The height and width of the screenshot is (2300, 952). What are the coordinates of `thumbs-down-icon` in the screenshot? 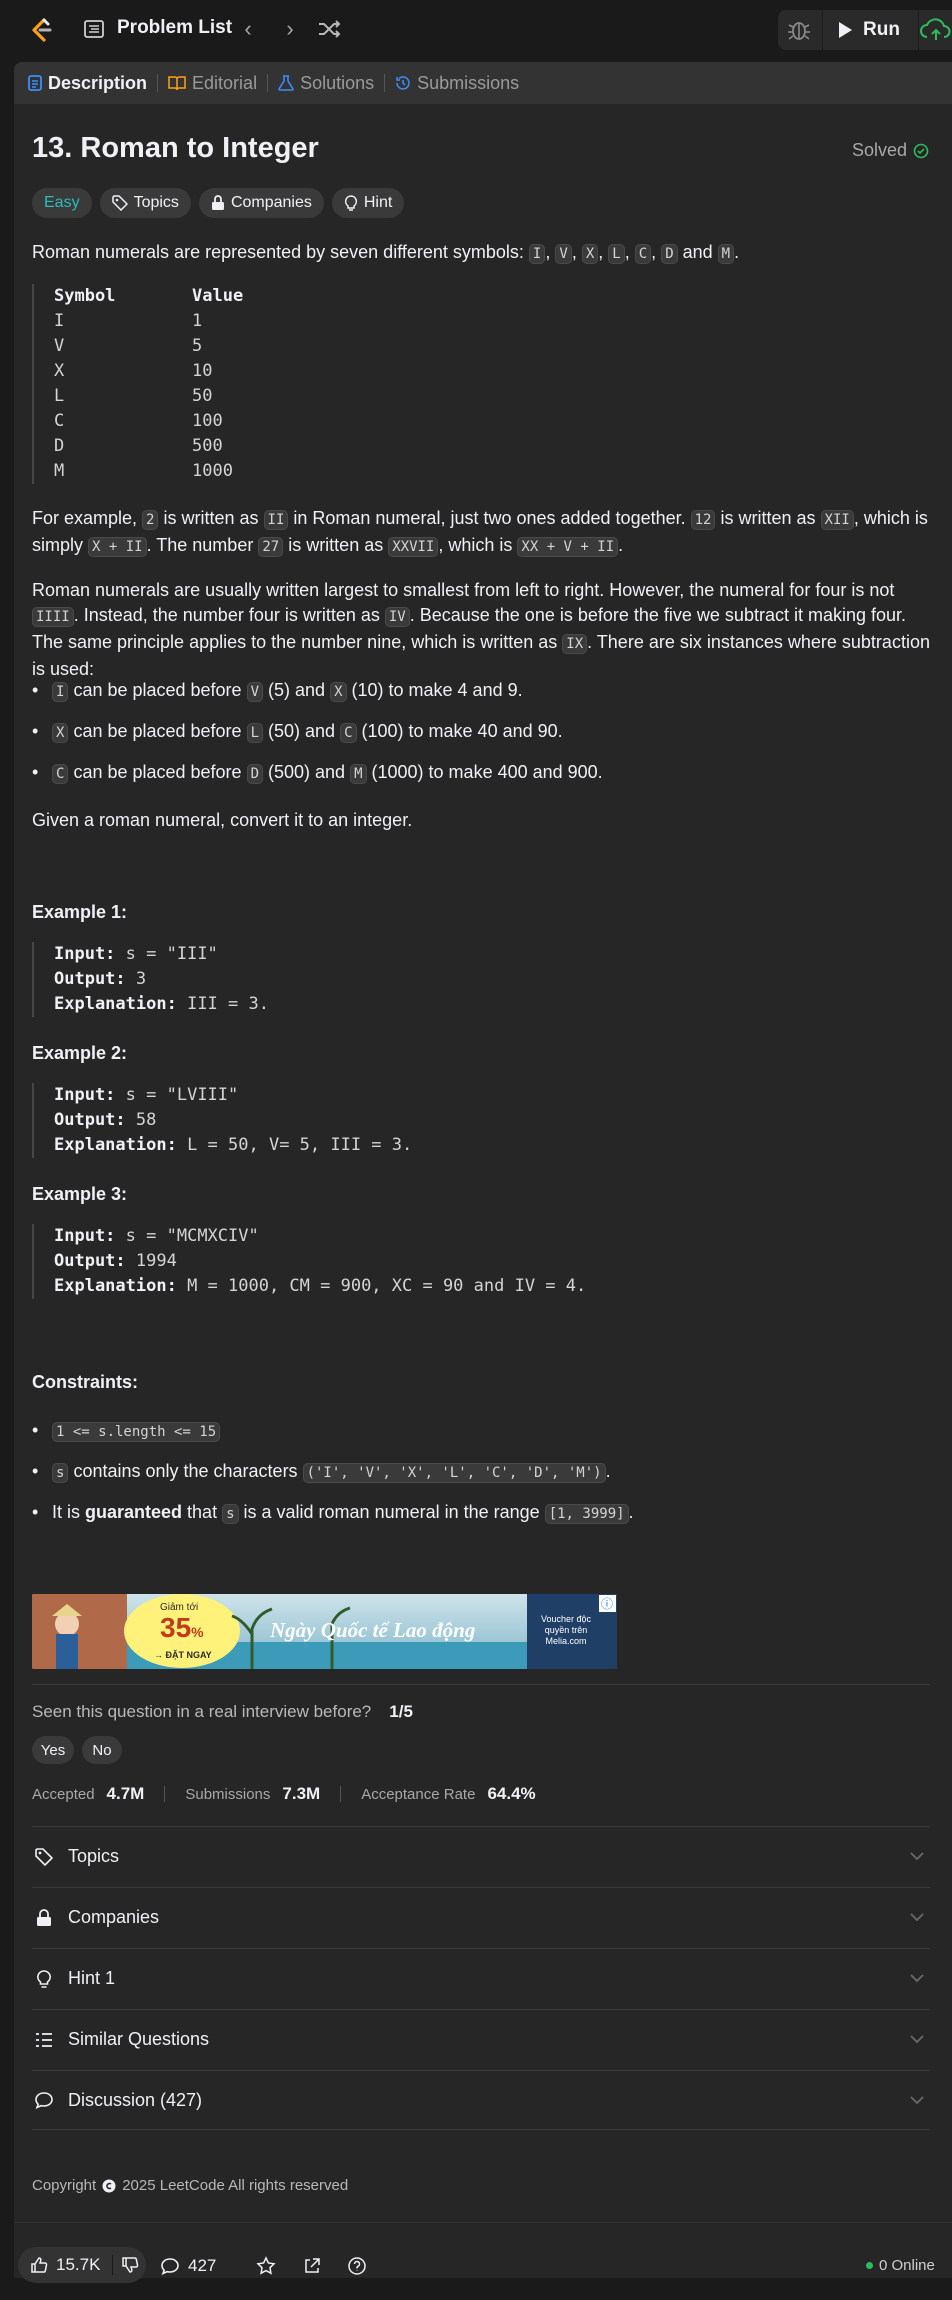 It's located at (130, 2265).